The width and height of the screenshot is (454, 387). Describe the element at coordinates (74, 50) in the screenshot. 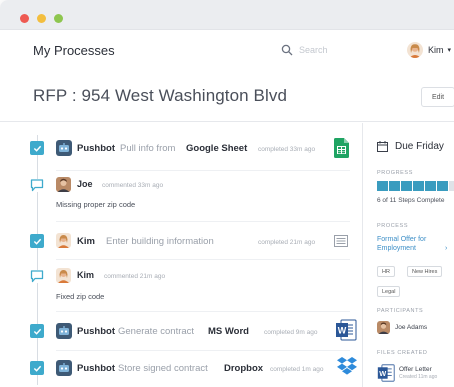

I see `app-title: My Processes` at that location.